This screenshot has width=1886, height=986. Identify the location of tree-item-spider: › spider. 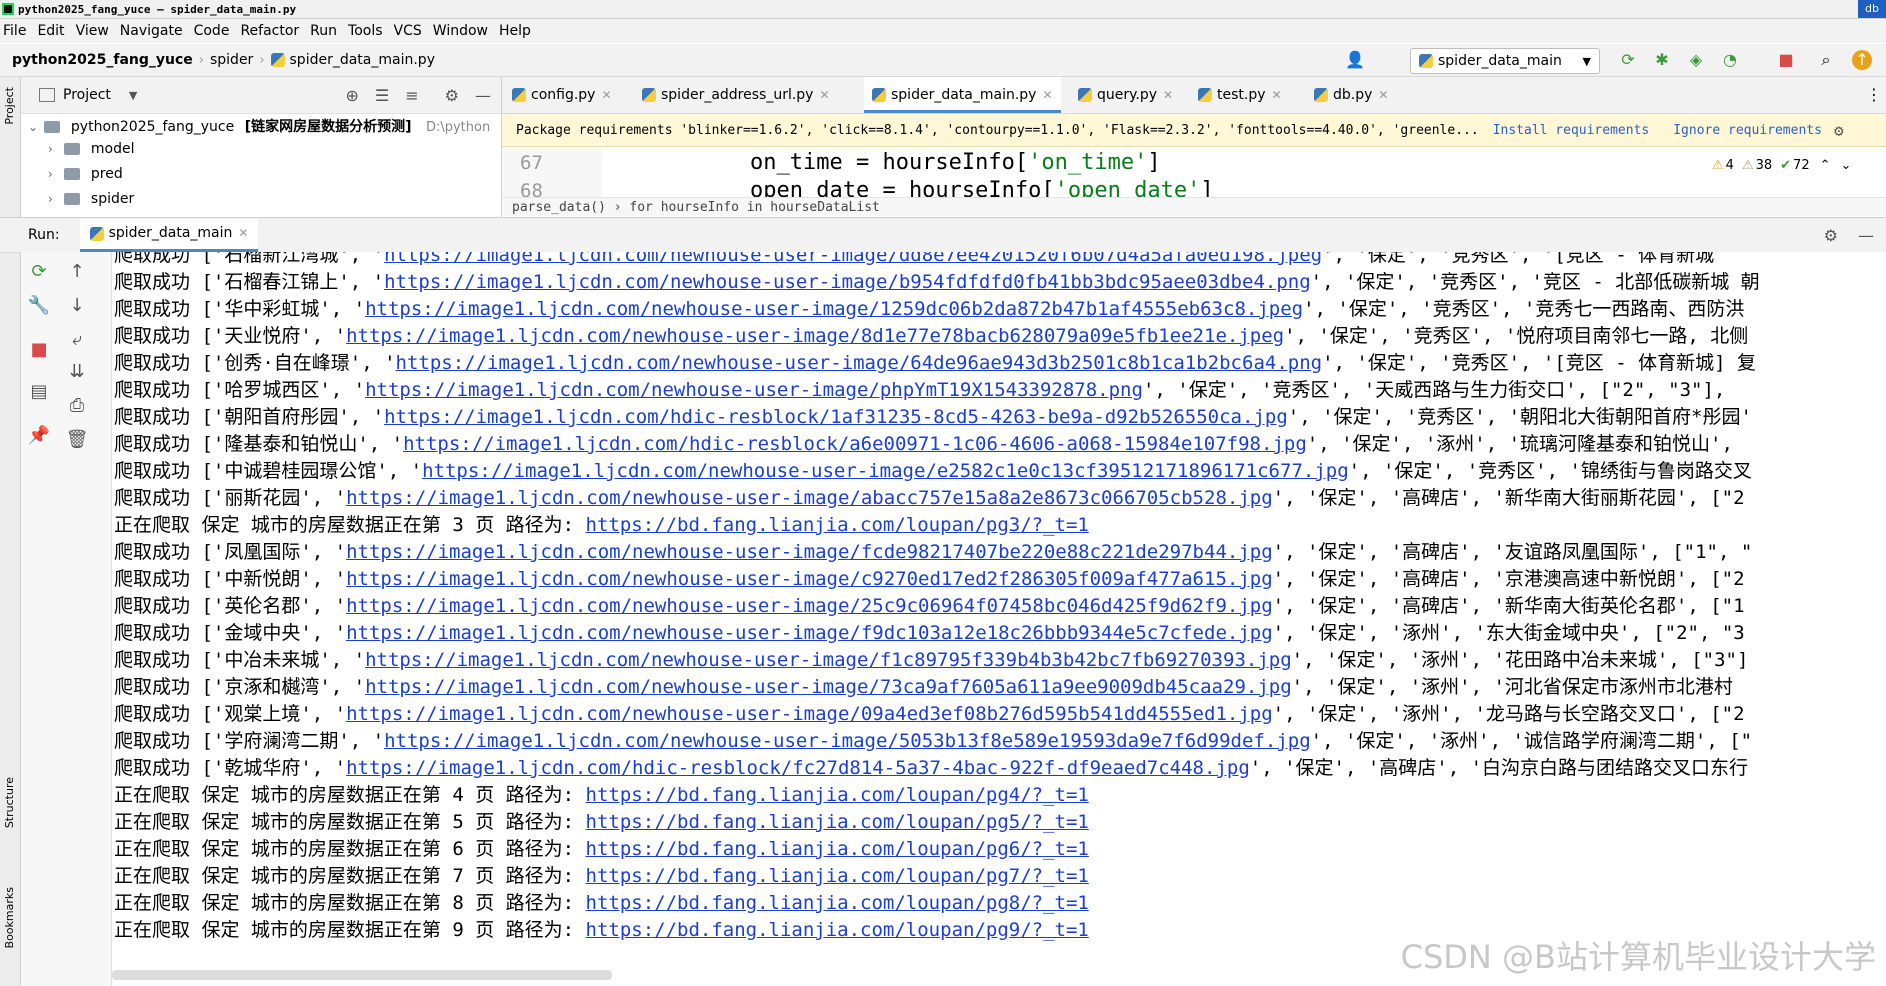
(91, 199).